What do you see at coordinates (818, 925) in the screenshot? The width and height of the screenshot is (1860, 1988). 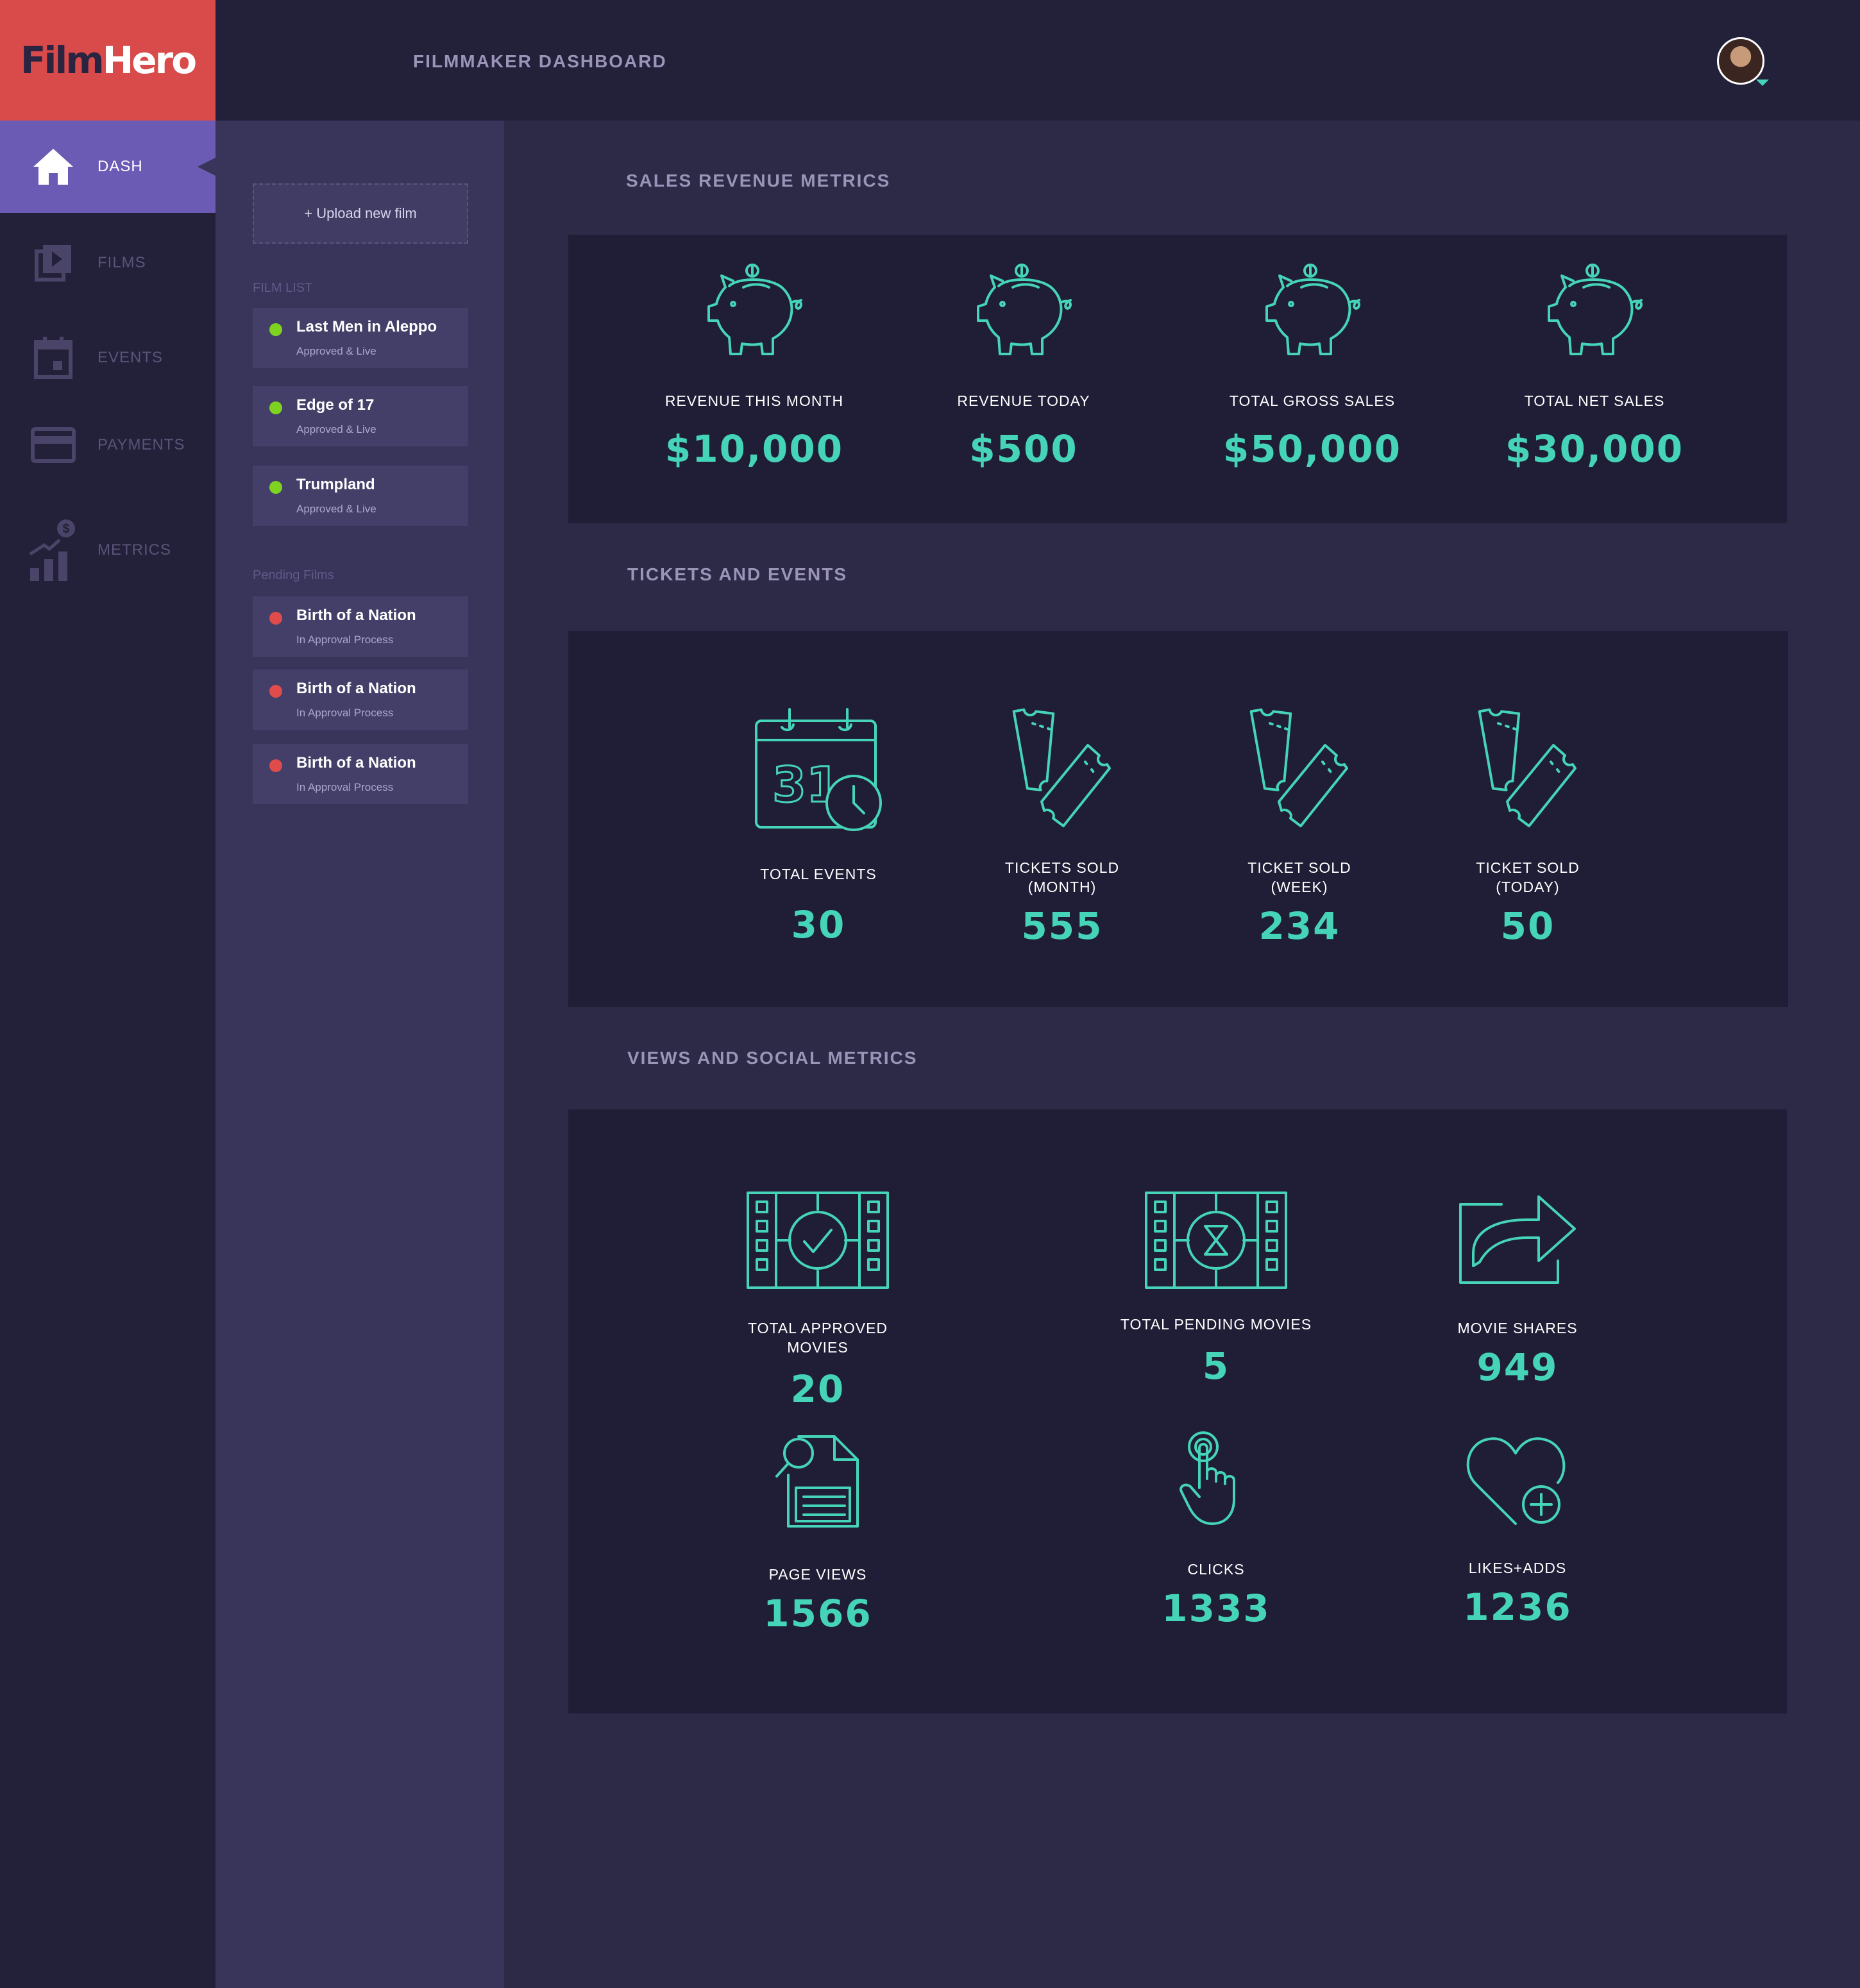 I see `metric-value: 30` at bounding box center [818, 925].